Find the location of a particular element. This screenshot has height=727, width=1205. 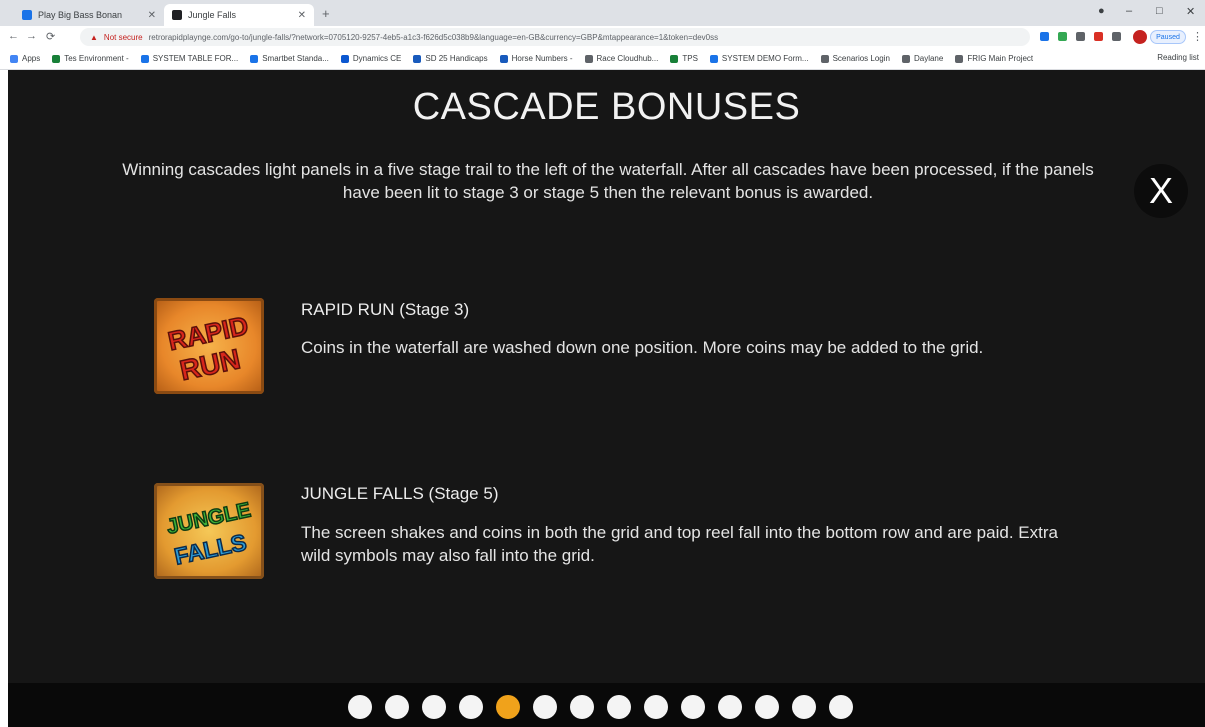

bookmark-item: SD 25 Handicaps is located at coordinates (450, 58).